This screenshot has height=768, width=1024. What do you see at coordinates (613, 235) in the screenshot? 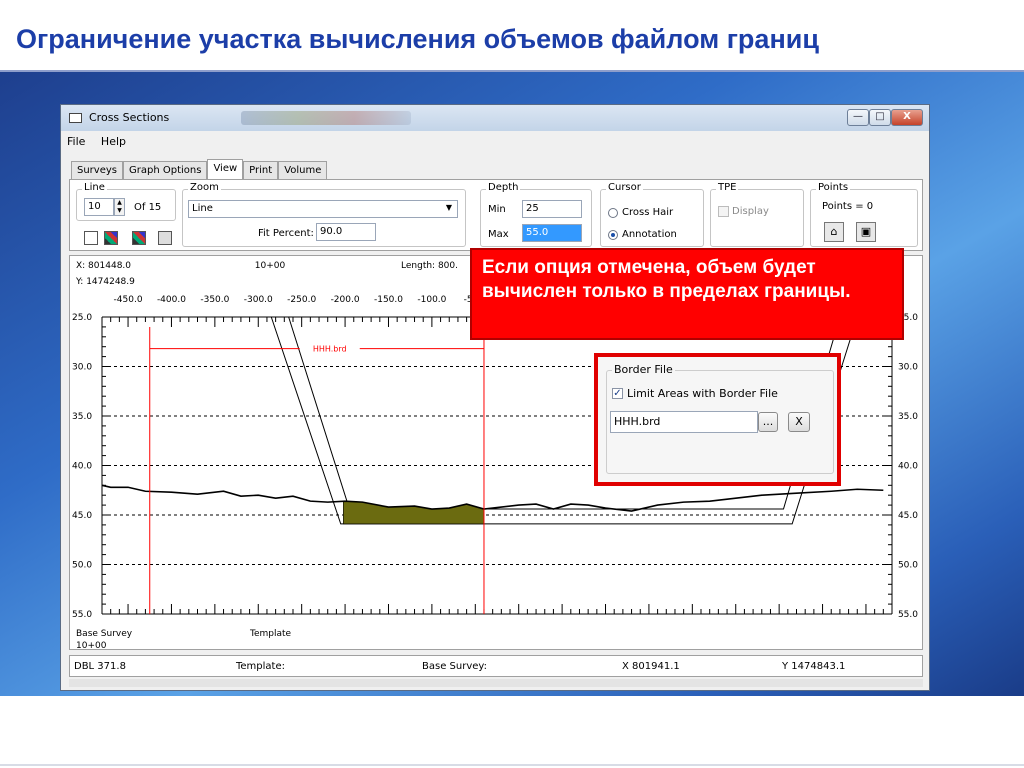
I see `annotation-radio` at bounding box center [613, 235].